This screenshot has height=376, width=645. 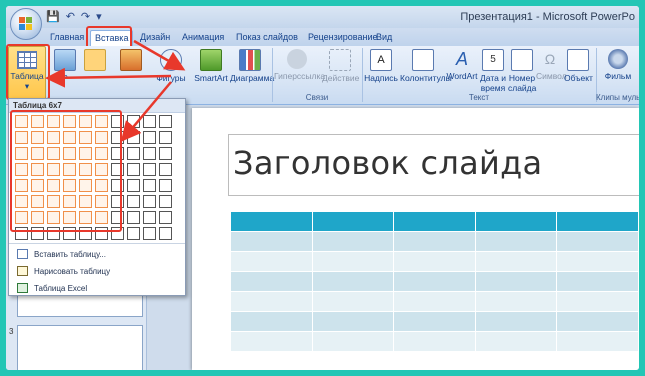 What do you see at coordinates (70, 16) in the screenshot?
I see `undo-icon: ↶` at bounding box center [70, 16].